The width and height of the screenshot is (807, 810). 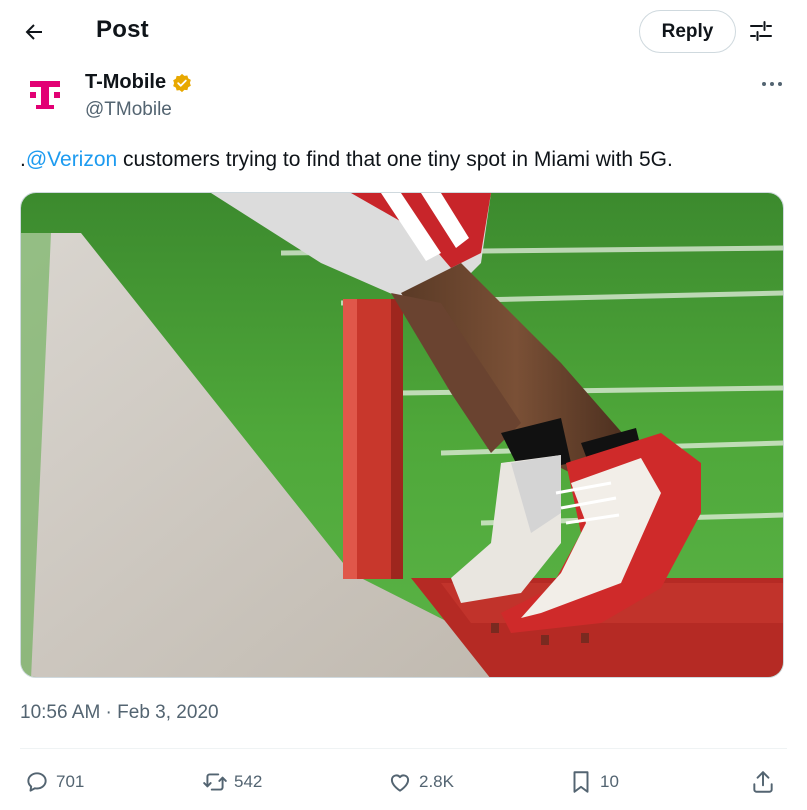 What do you see at coordinates (122, 29) in the screenshot?
I see `page-title: Post` at bounding box center [122, 29].